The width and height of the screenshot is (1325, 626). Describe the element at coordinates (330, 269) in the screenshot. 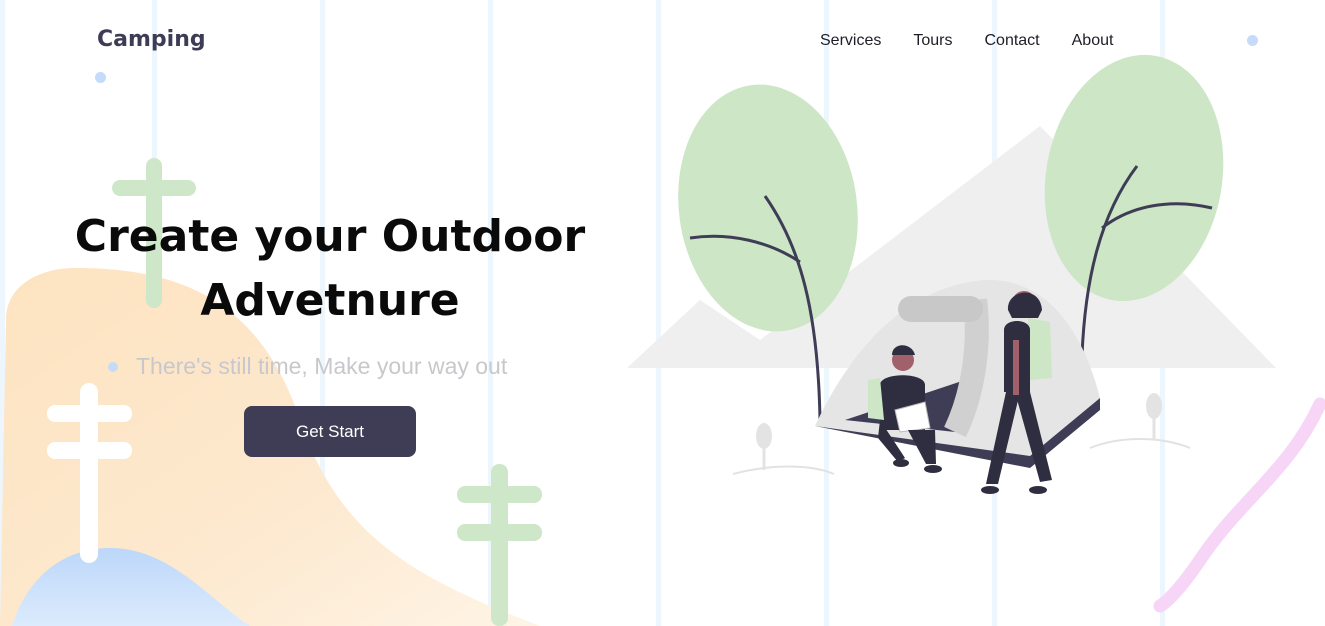

I see `hero-title: Create your Outdoor Advetnure` at that location.